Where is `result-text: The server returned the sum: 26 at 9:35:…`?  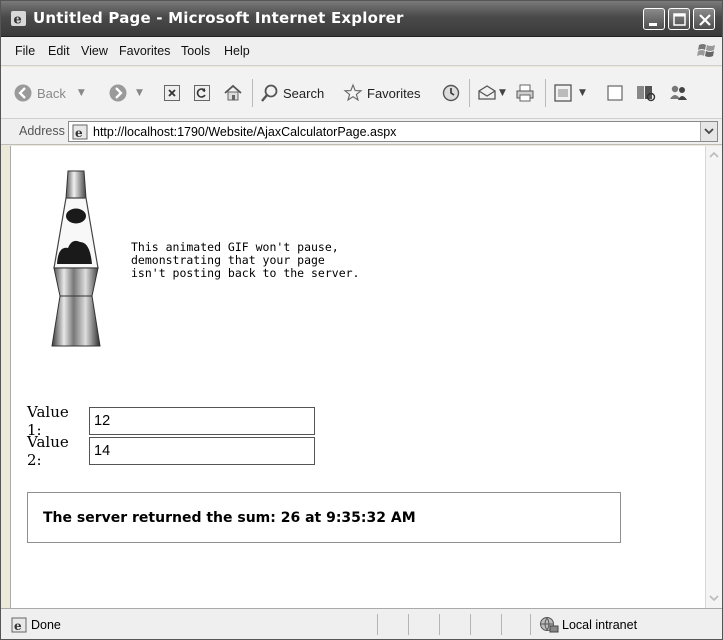
result-text: The server returned the sum: 26 at 9:35:… is located at coordinates (229, 518).